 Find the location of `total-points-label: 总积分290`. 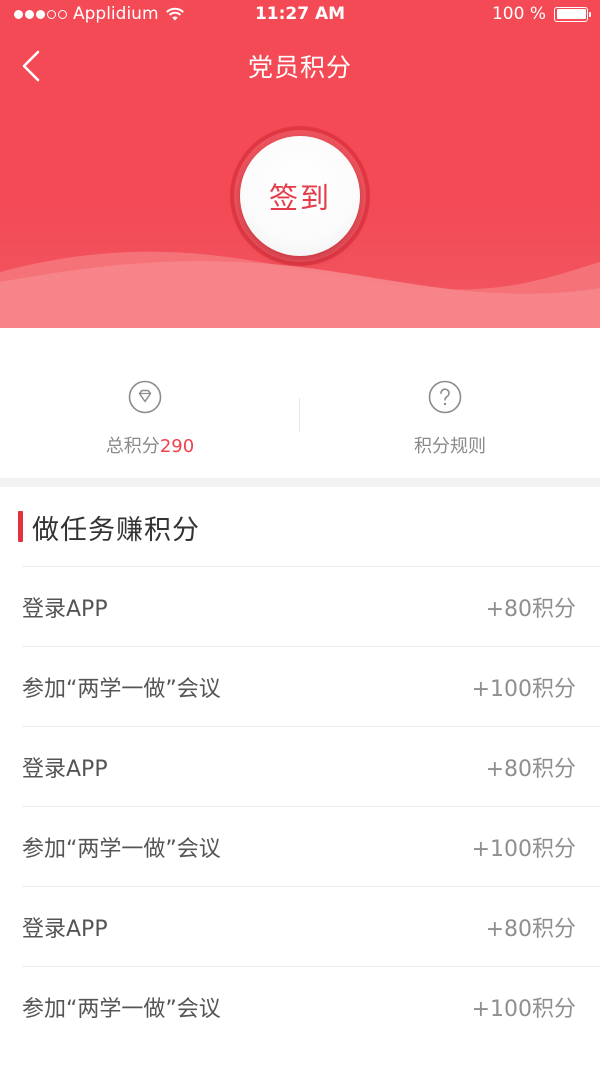

total-points-label: 总积分290 is located at coordinates (150, 445).